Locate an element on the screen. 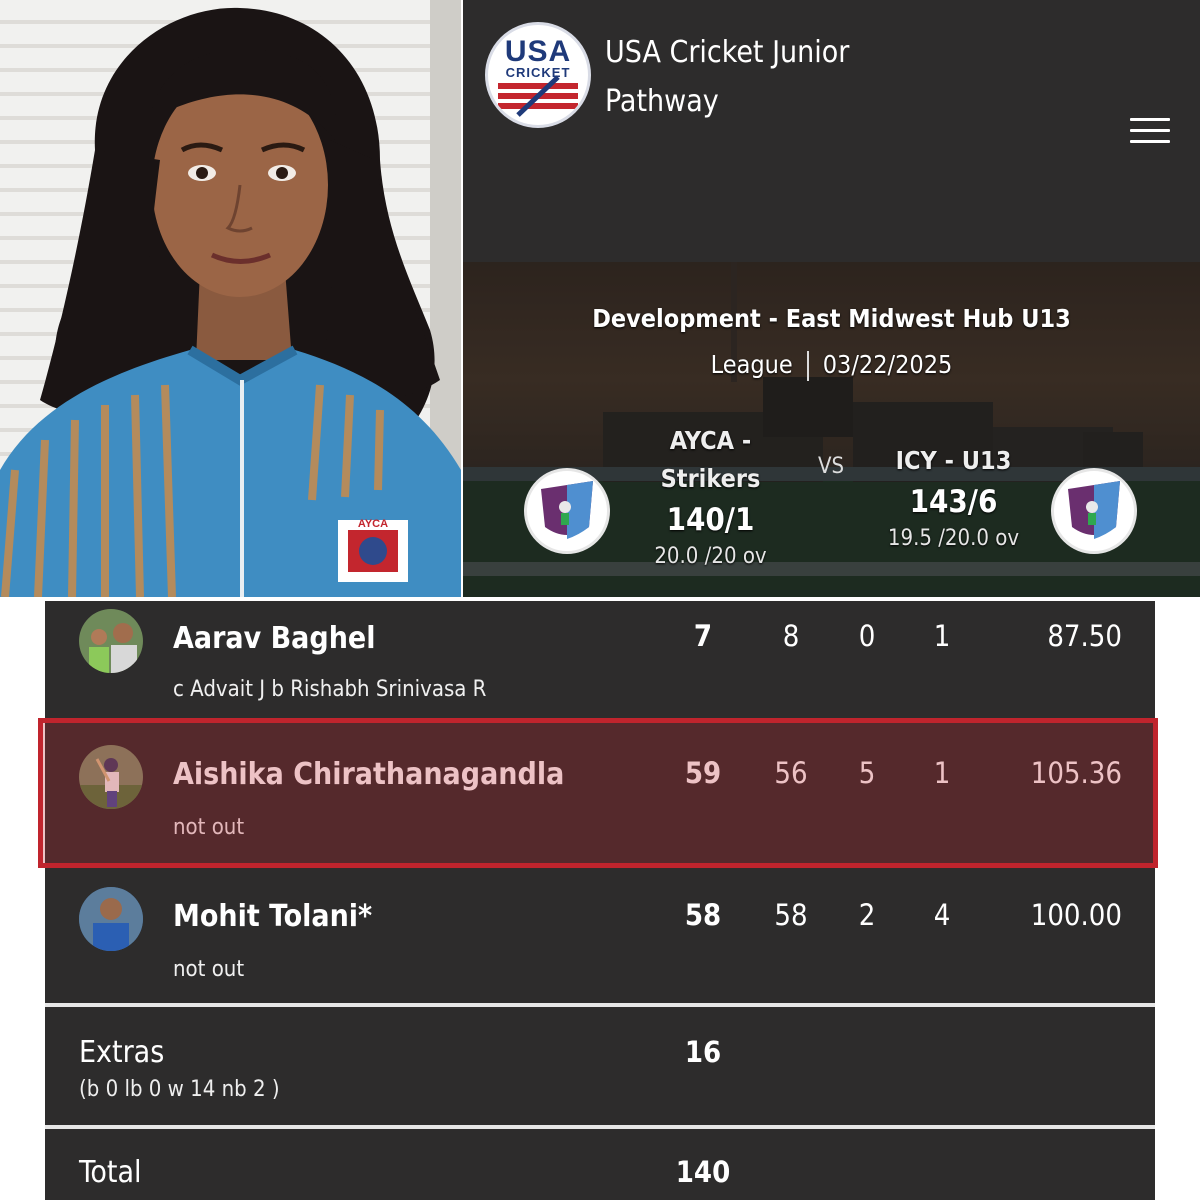 The height and width of the screenshot is (1200, 1200). dismissal-text: c Advait J b Rishabh Srinivasa R is located at coordinates (330, 689).